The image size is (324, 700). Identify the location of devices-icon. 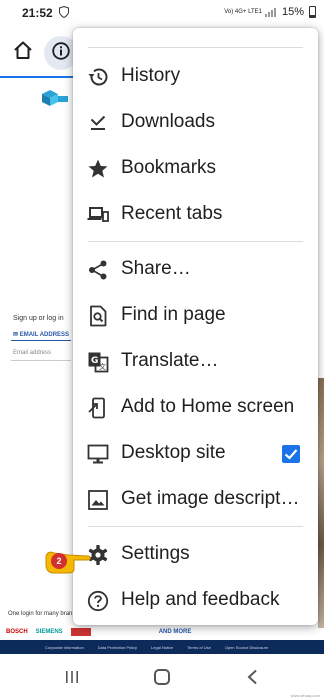
(98, 214).